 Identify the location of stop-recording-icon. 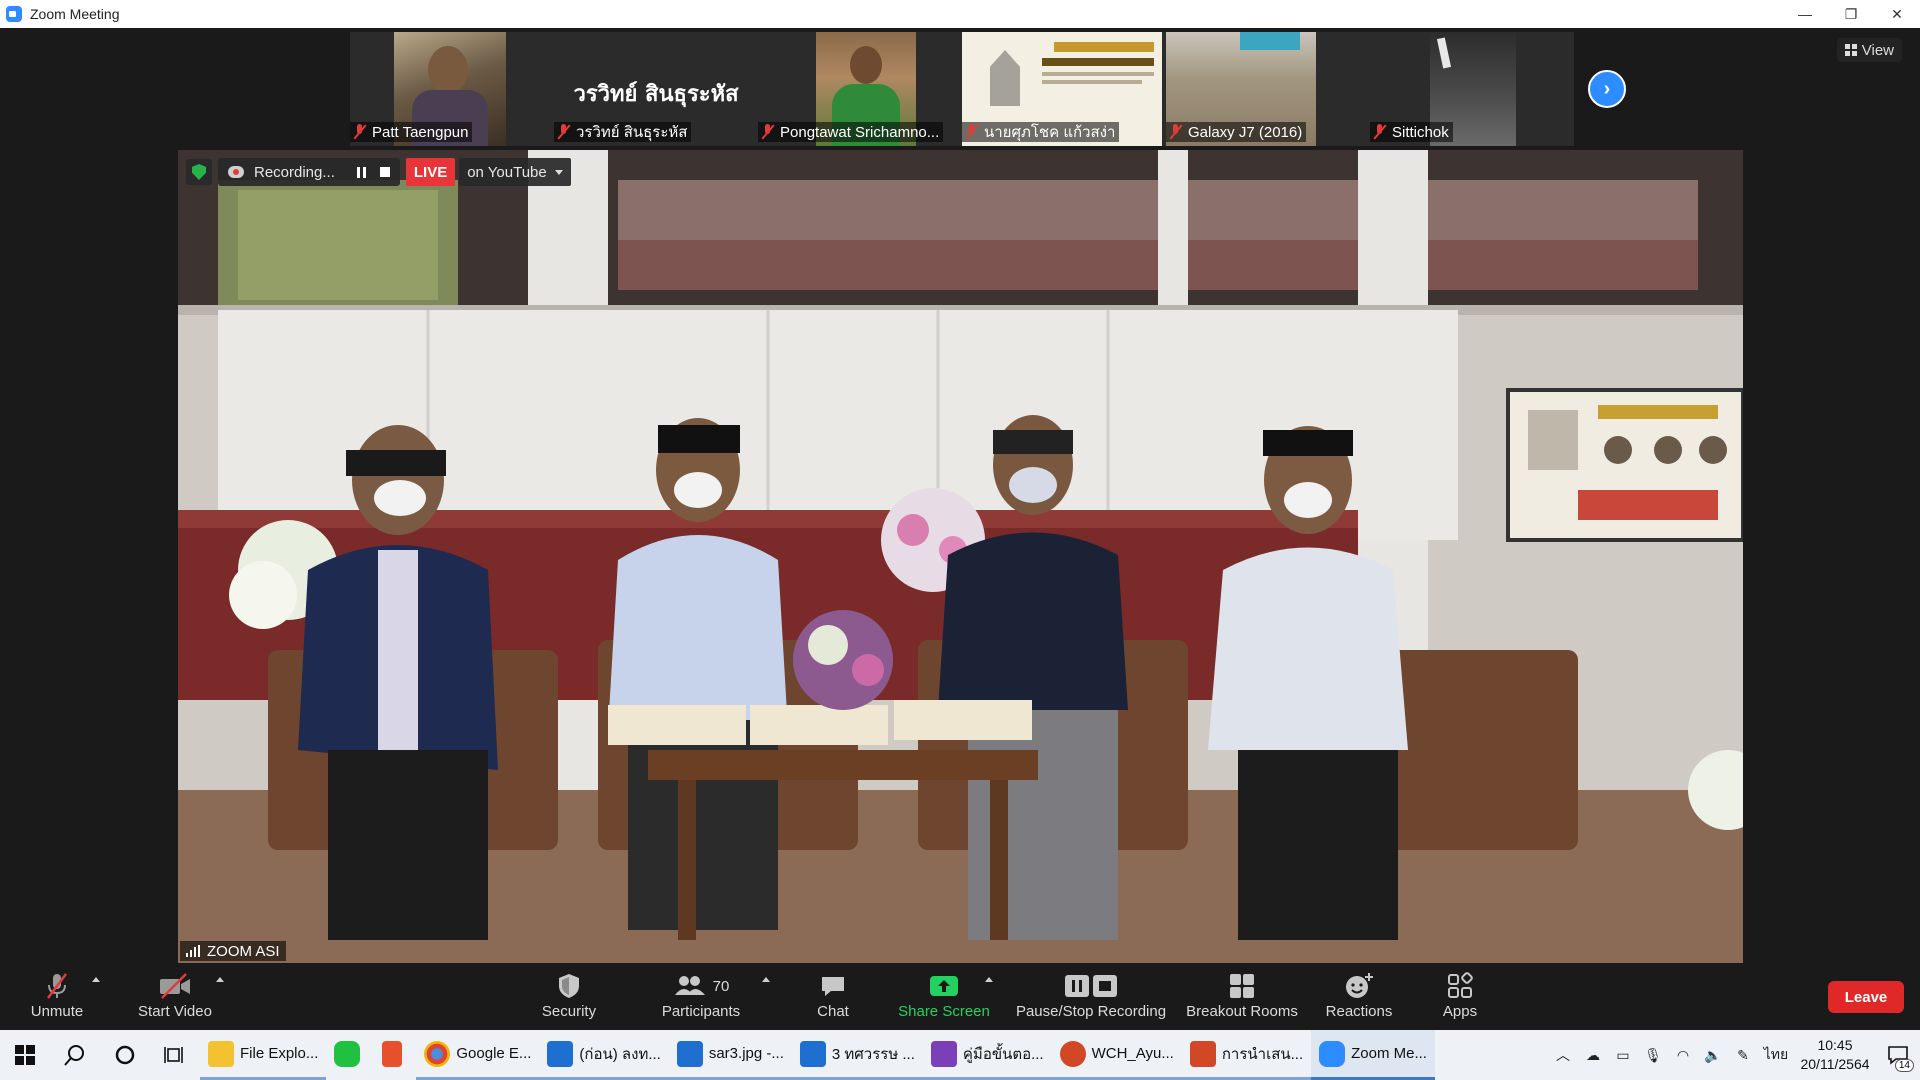
(384, 172).